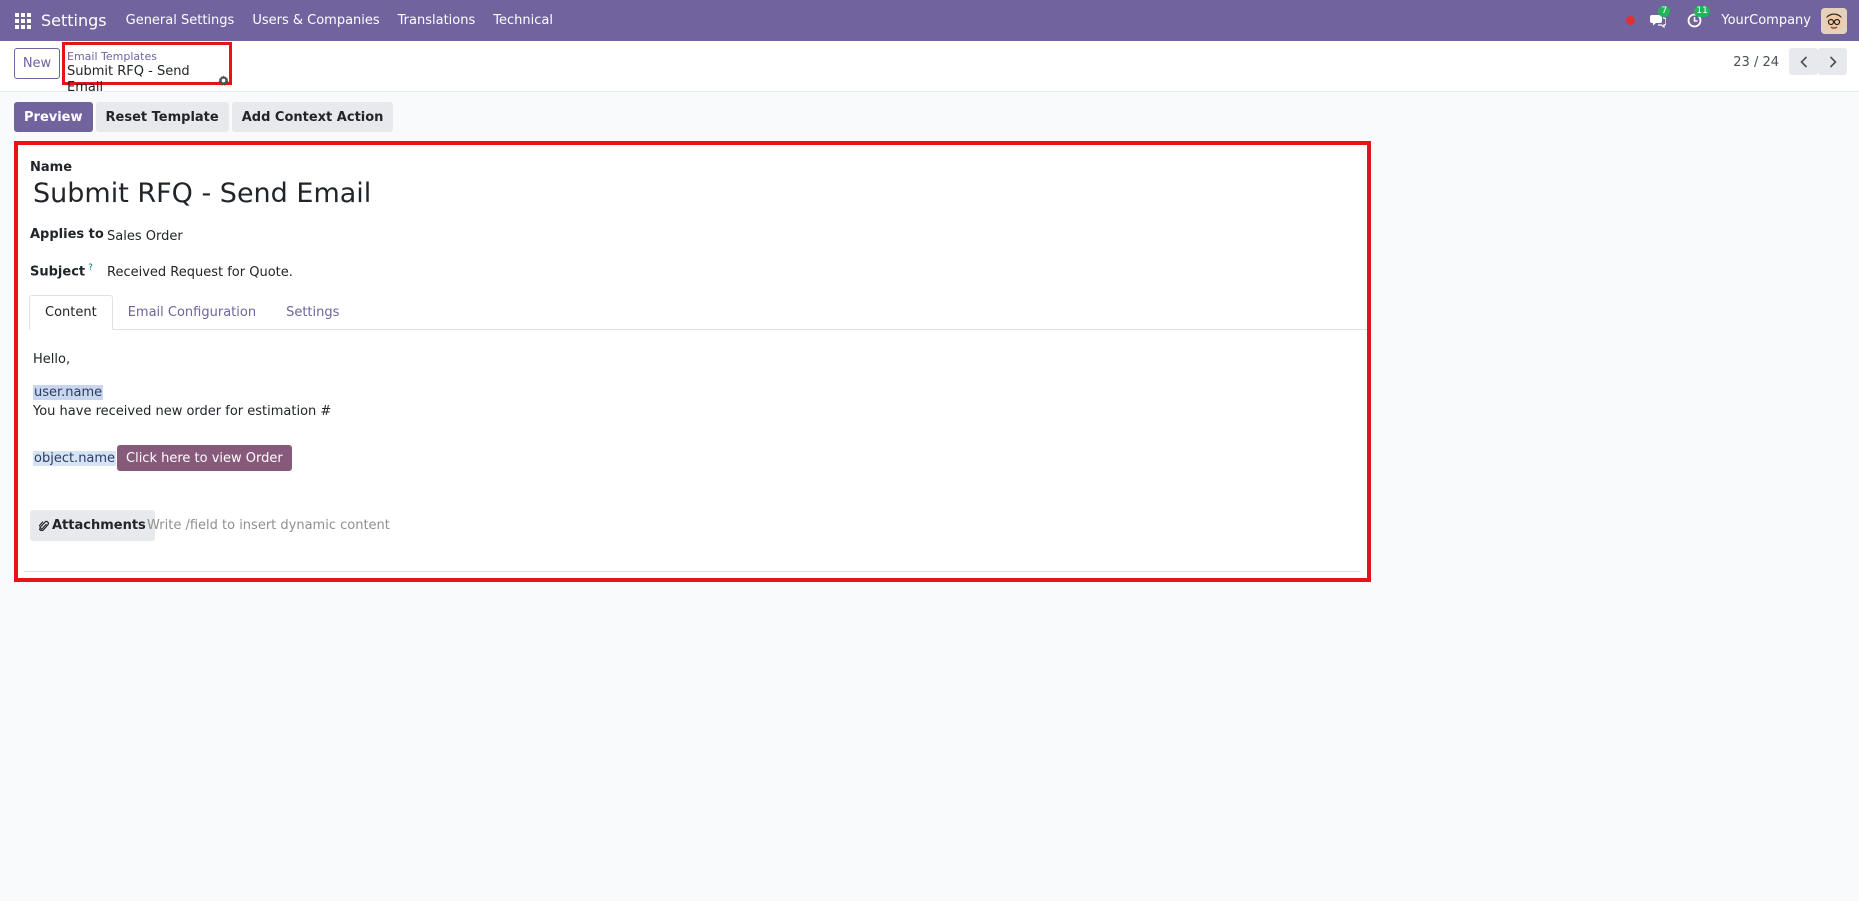 Image resolution: width=1859 pixels, height=901 pixels. I want to click on breadcrumb-current-record: Submit RFQ - Send Email, so click(148, 80).